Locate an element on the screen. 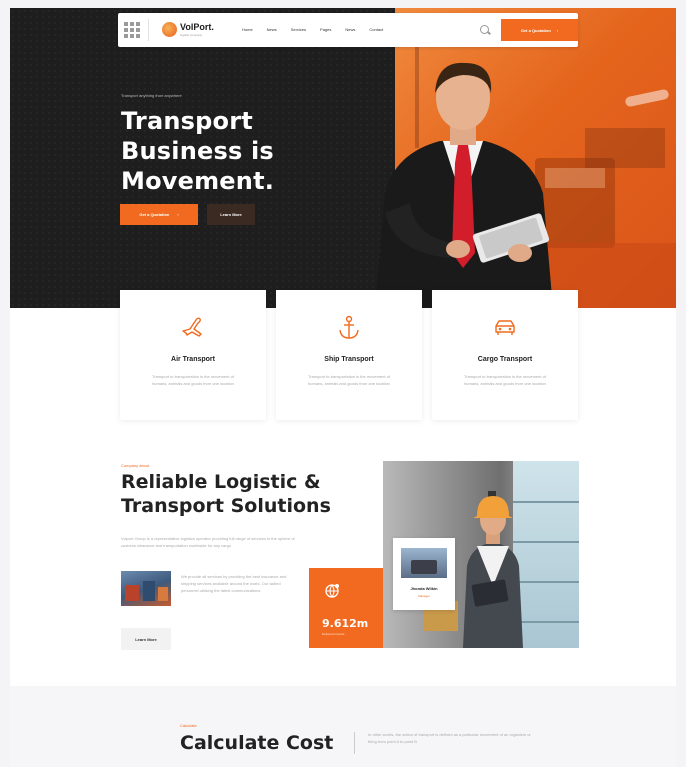 Image resolution: width=686 pixels, height=767 pixels. search-icon is located at coordinates (484, 29).